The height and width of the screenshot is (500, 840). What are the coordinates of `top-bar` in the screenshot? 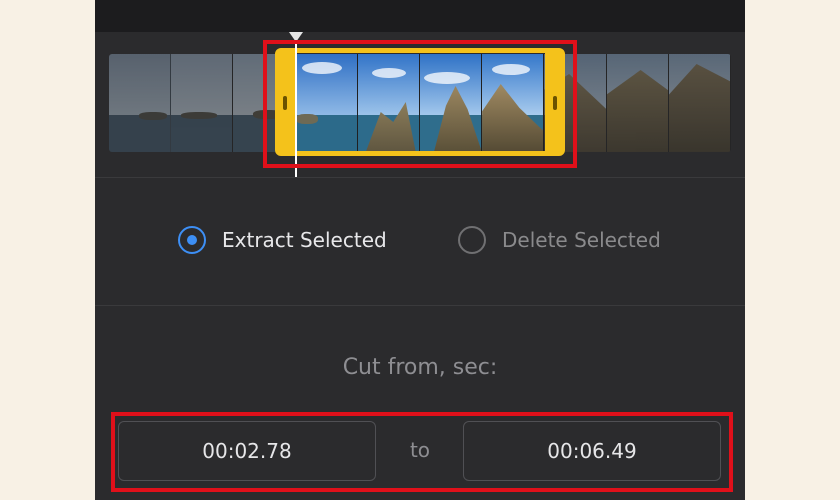 It's located at (420, 16).